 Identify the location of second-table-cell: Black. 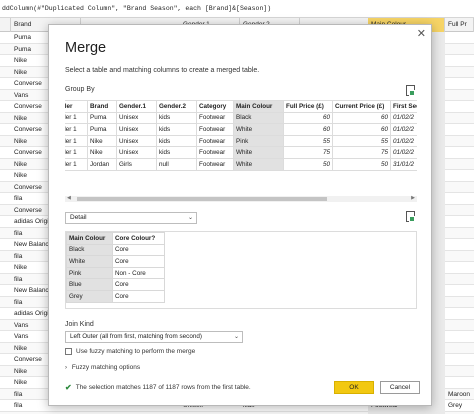
(89, 250).